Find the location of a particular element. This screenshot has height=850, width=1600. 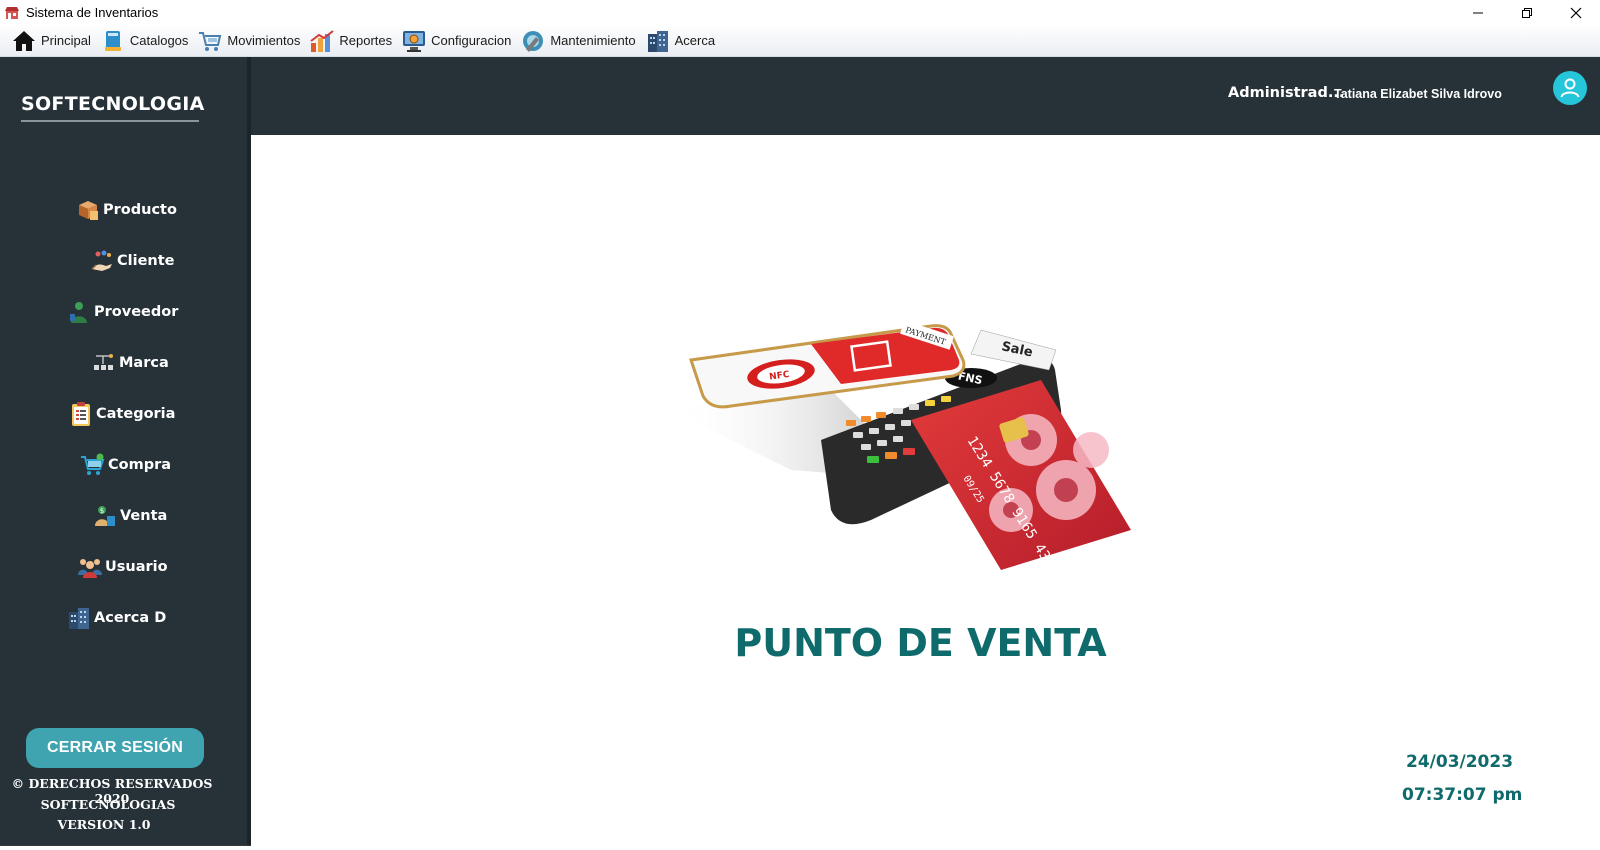

logout-button: CERRAR SESIÓN is located at coordinates (115, 748).